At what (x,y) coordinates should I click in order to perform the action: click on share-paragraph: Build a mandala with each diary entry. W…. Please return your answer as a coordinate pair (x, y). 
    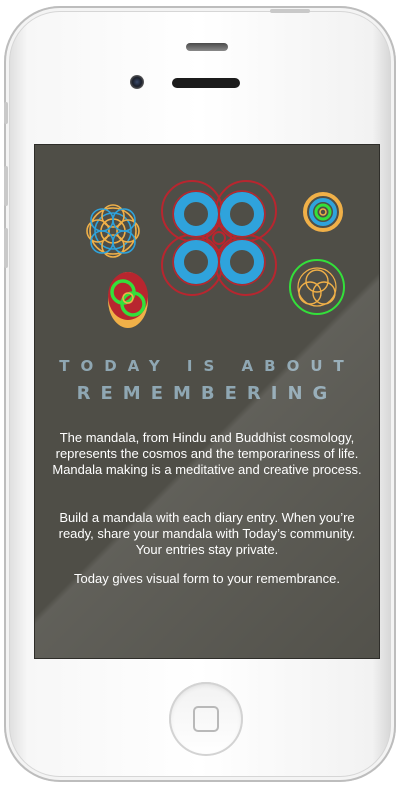
    Looking at the image, I should click on (207, 533).